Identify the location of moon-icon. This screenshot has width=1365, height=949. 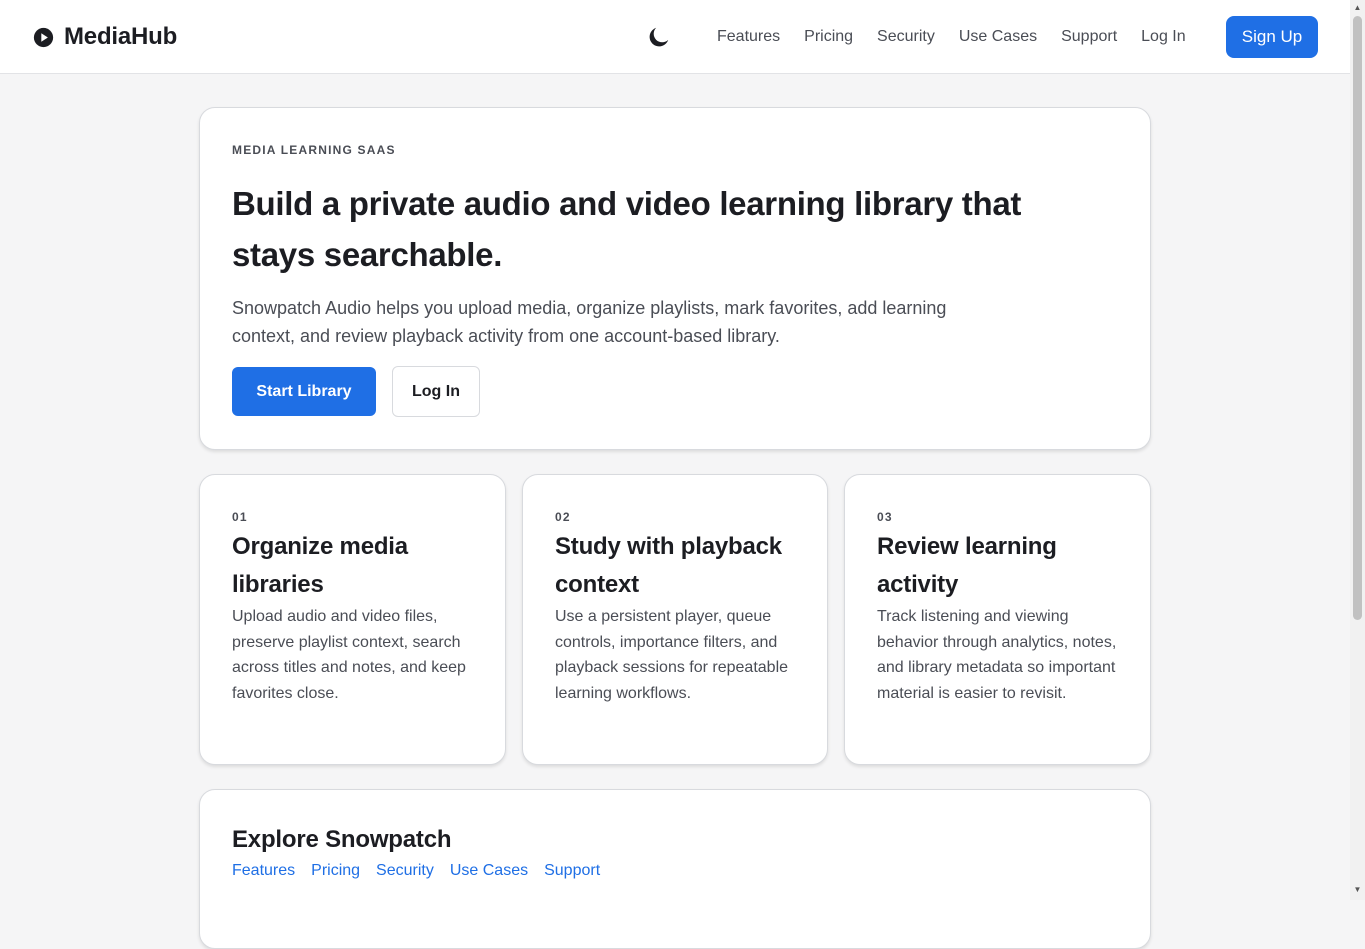
(659, 37).